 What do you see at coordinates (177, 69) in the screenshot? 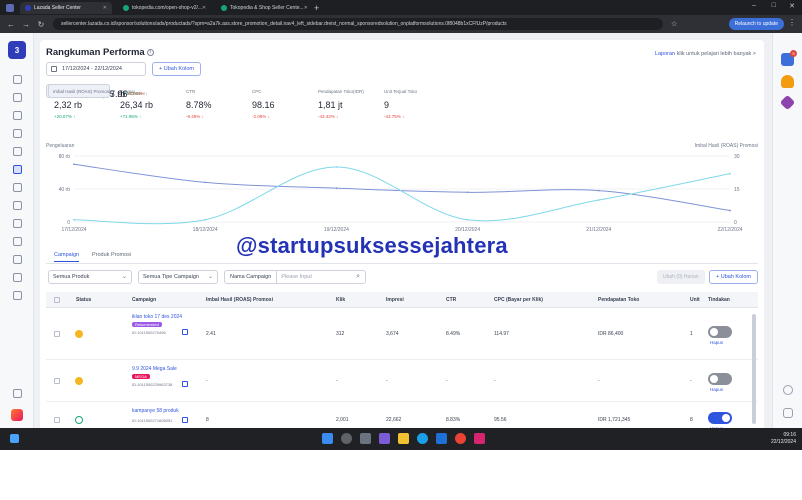
I see `ubah-kolom-summary-button: + Ubah Kolom` at bounding box center [177, 69].